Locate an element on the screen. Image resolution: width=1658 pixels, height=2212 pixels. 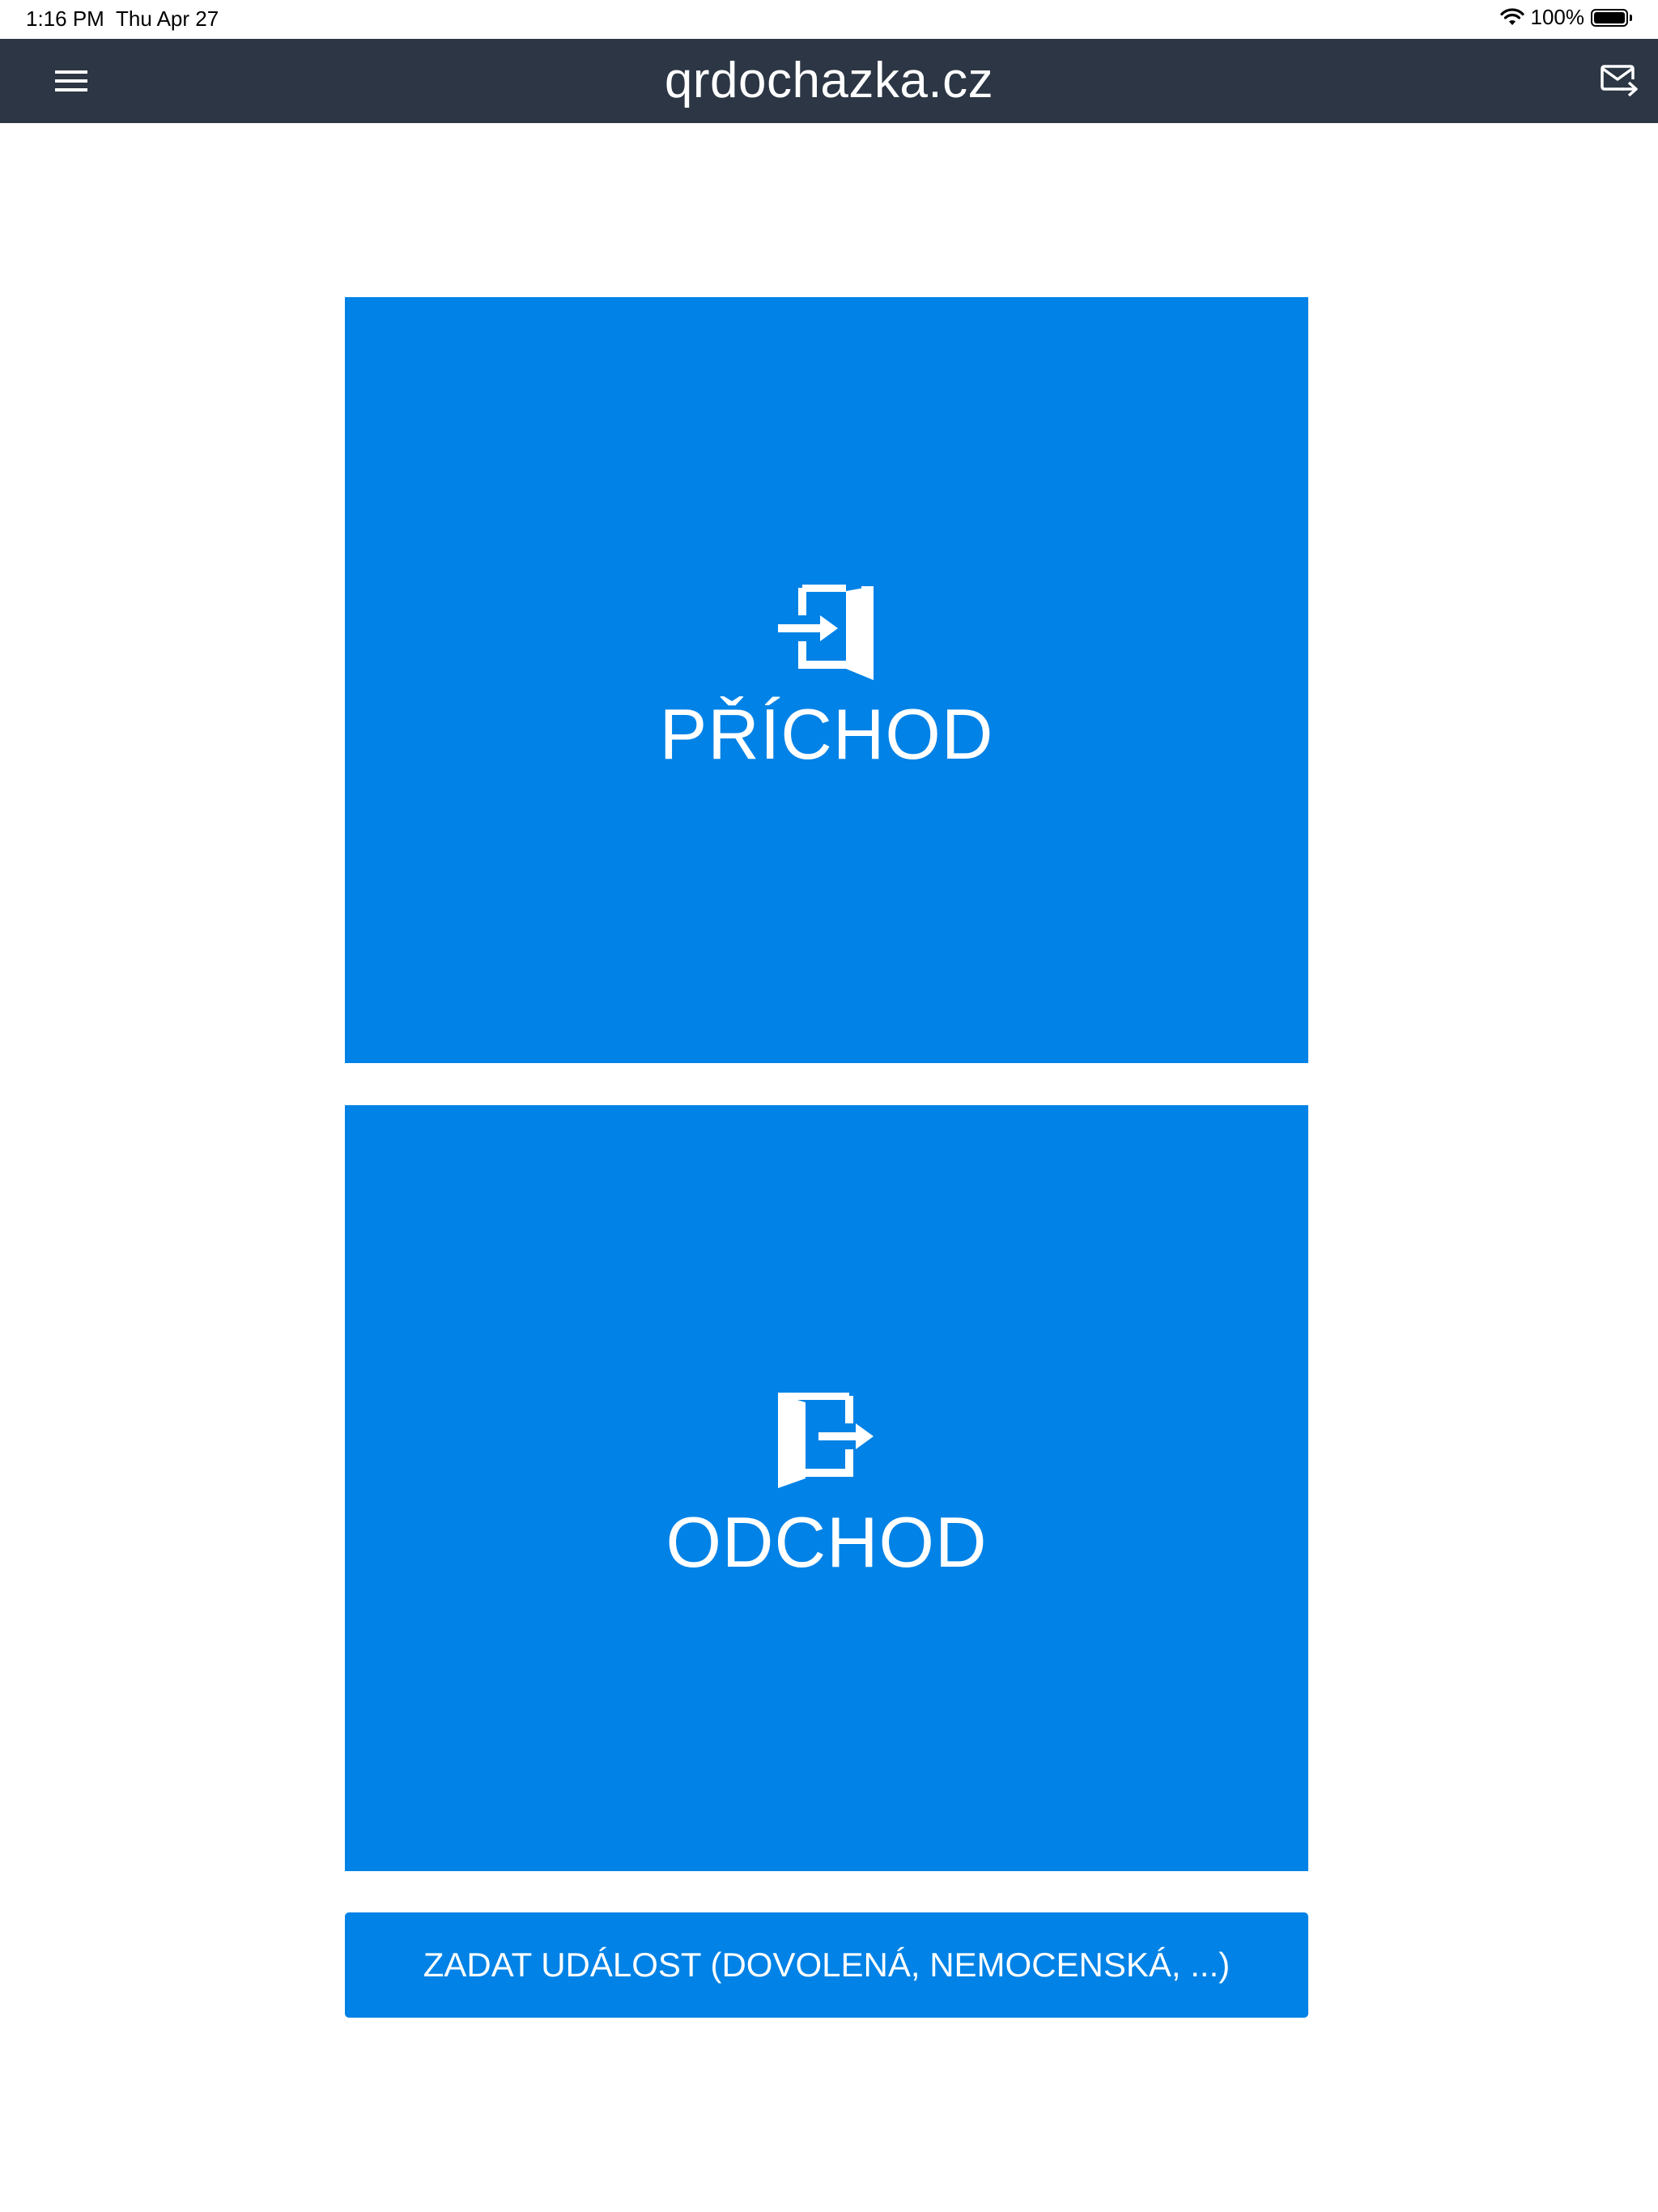
mail-forward-button is located at coordinates (1619, 81).